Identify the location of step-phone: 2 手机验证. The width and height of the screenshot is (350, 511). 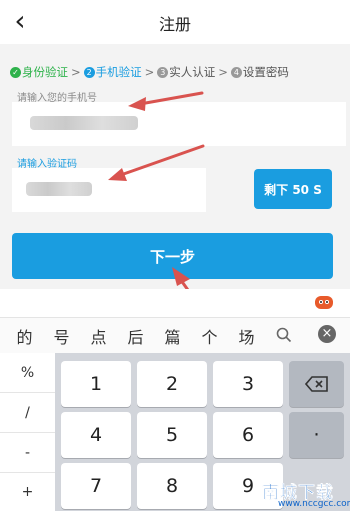
(112, 72).